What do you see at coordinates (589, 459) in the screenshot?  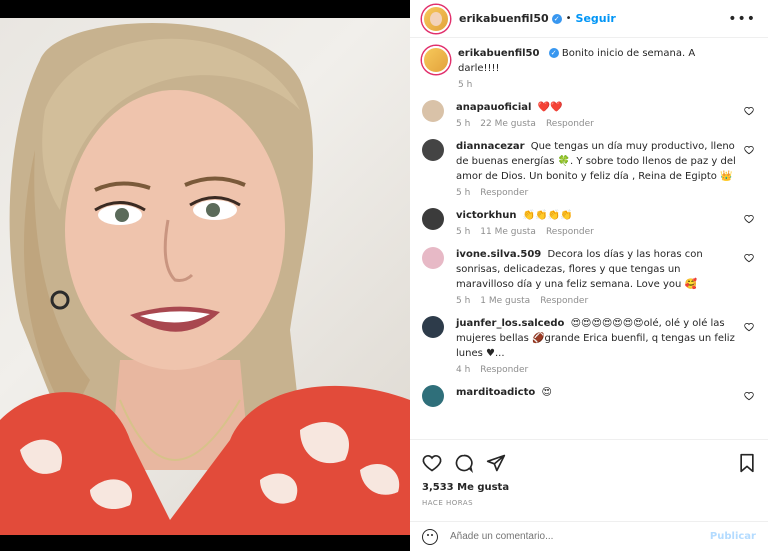 I see `action-icons` at bounding box center [589, 459].